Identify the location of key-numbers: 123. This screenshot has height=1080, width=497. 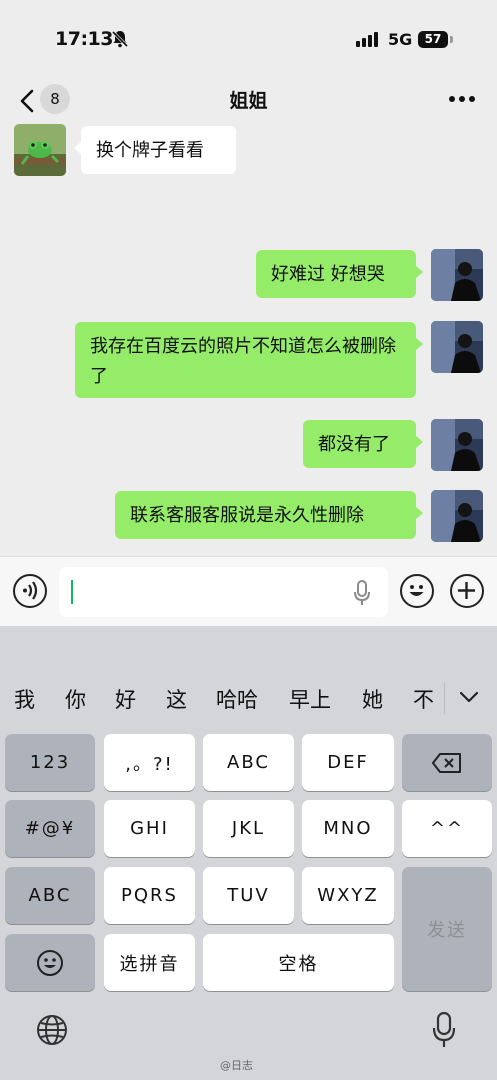
(50, 762).